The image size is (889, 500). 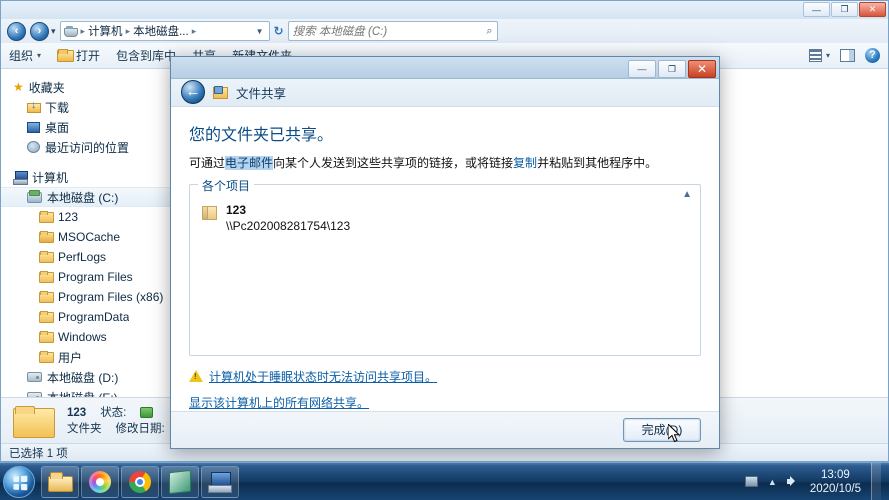 I want to click on folder-open-icon, so click(x=66, y=55).